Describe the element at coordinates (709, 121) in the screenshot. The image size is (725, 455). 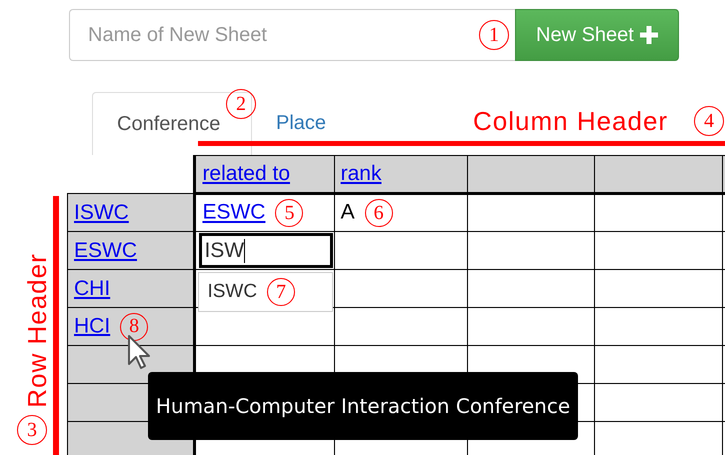
I see `callout-number: 4` at that location.